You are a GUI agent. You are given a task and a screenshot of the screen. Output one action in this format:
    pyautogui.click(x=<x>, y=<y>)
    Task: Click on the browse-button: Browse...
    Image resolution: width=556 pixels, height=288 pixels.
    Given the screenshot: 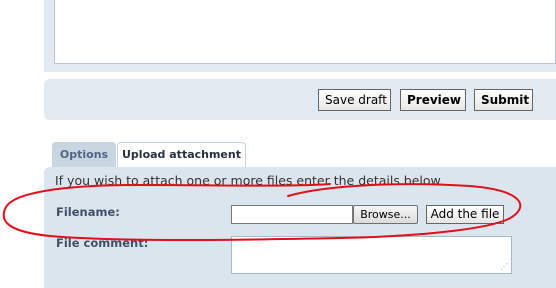 What is the action you would take?
    pyautogui.click(x=385, y=214)
    